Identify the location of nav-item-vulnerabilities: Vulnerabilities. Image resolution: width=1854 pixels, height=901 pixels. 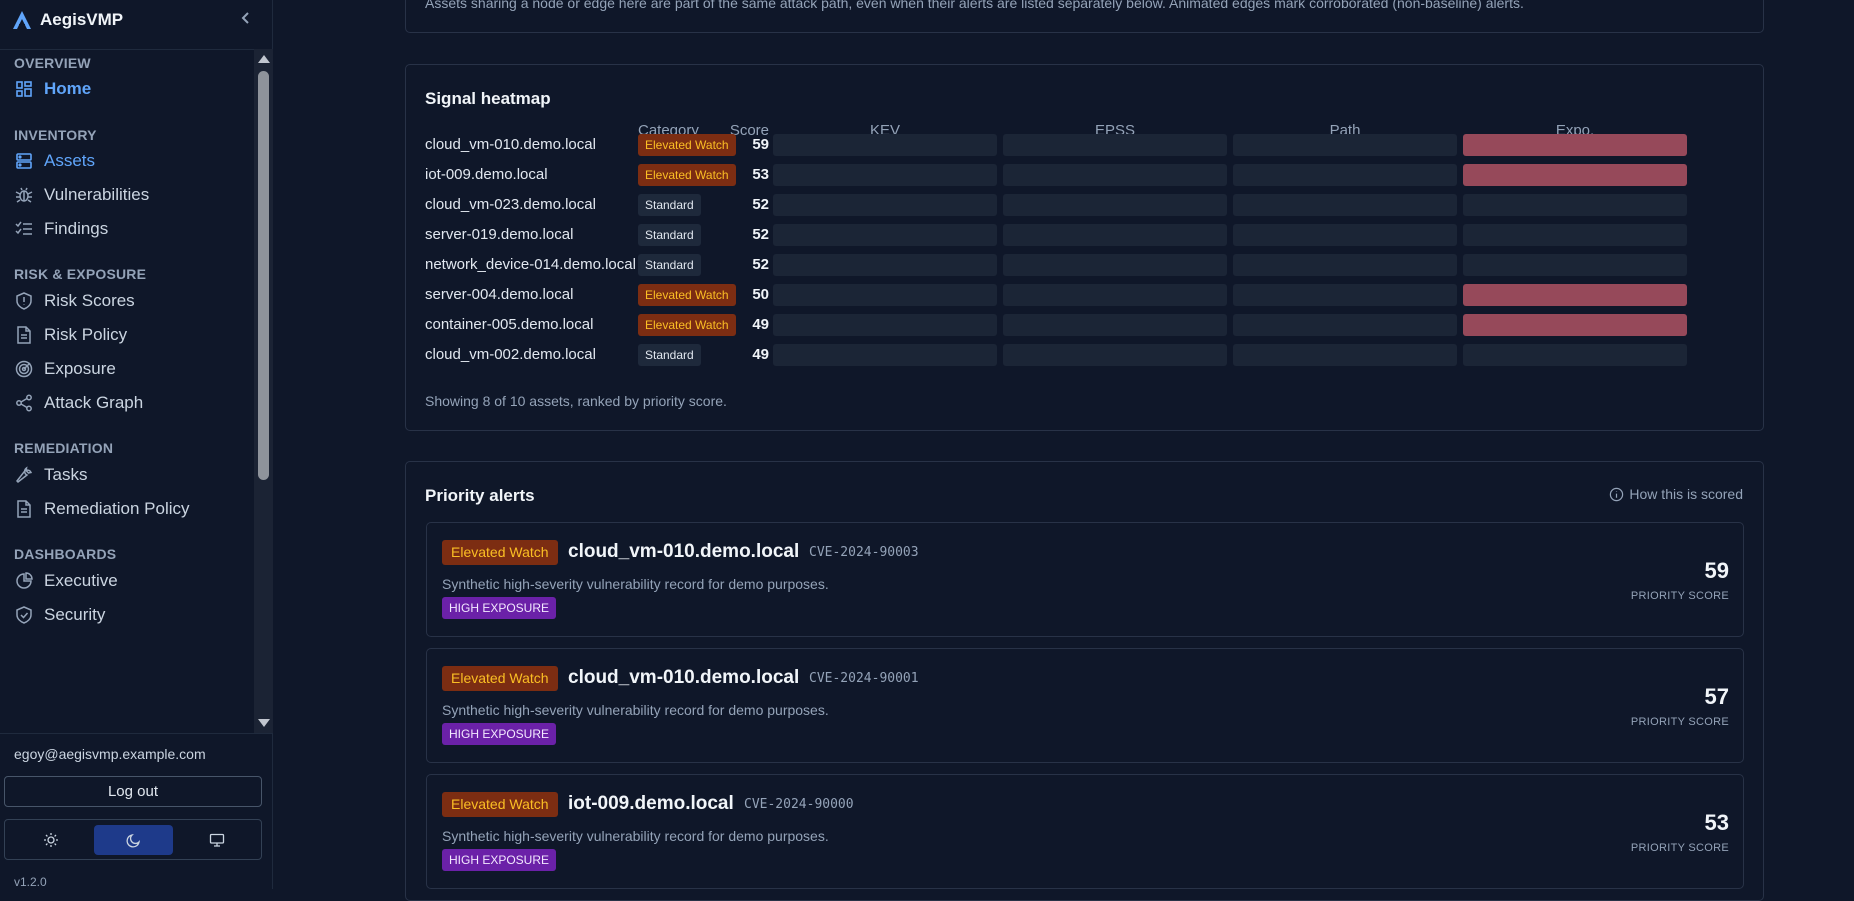
(81, 195).